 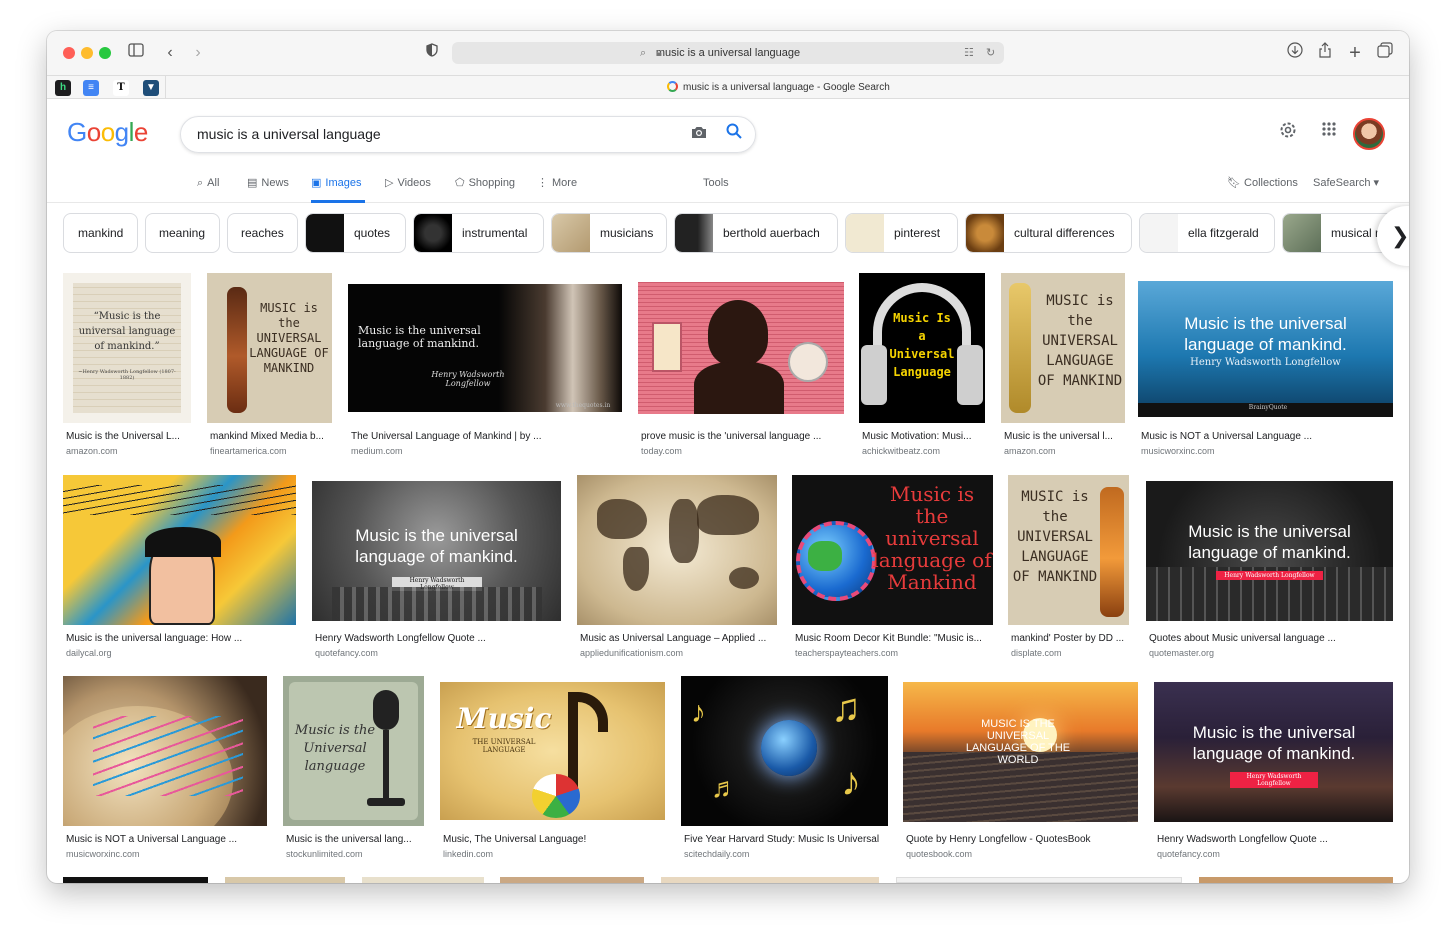 I want to click on result-image: Music is the Universal language, so click(x=353, y=751).